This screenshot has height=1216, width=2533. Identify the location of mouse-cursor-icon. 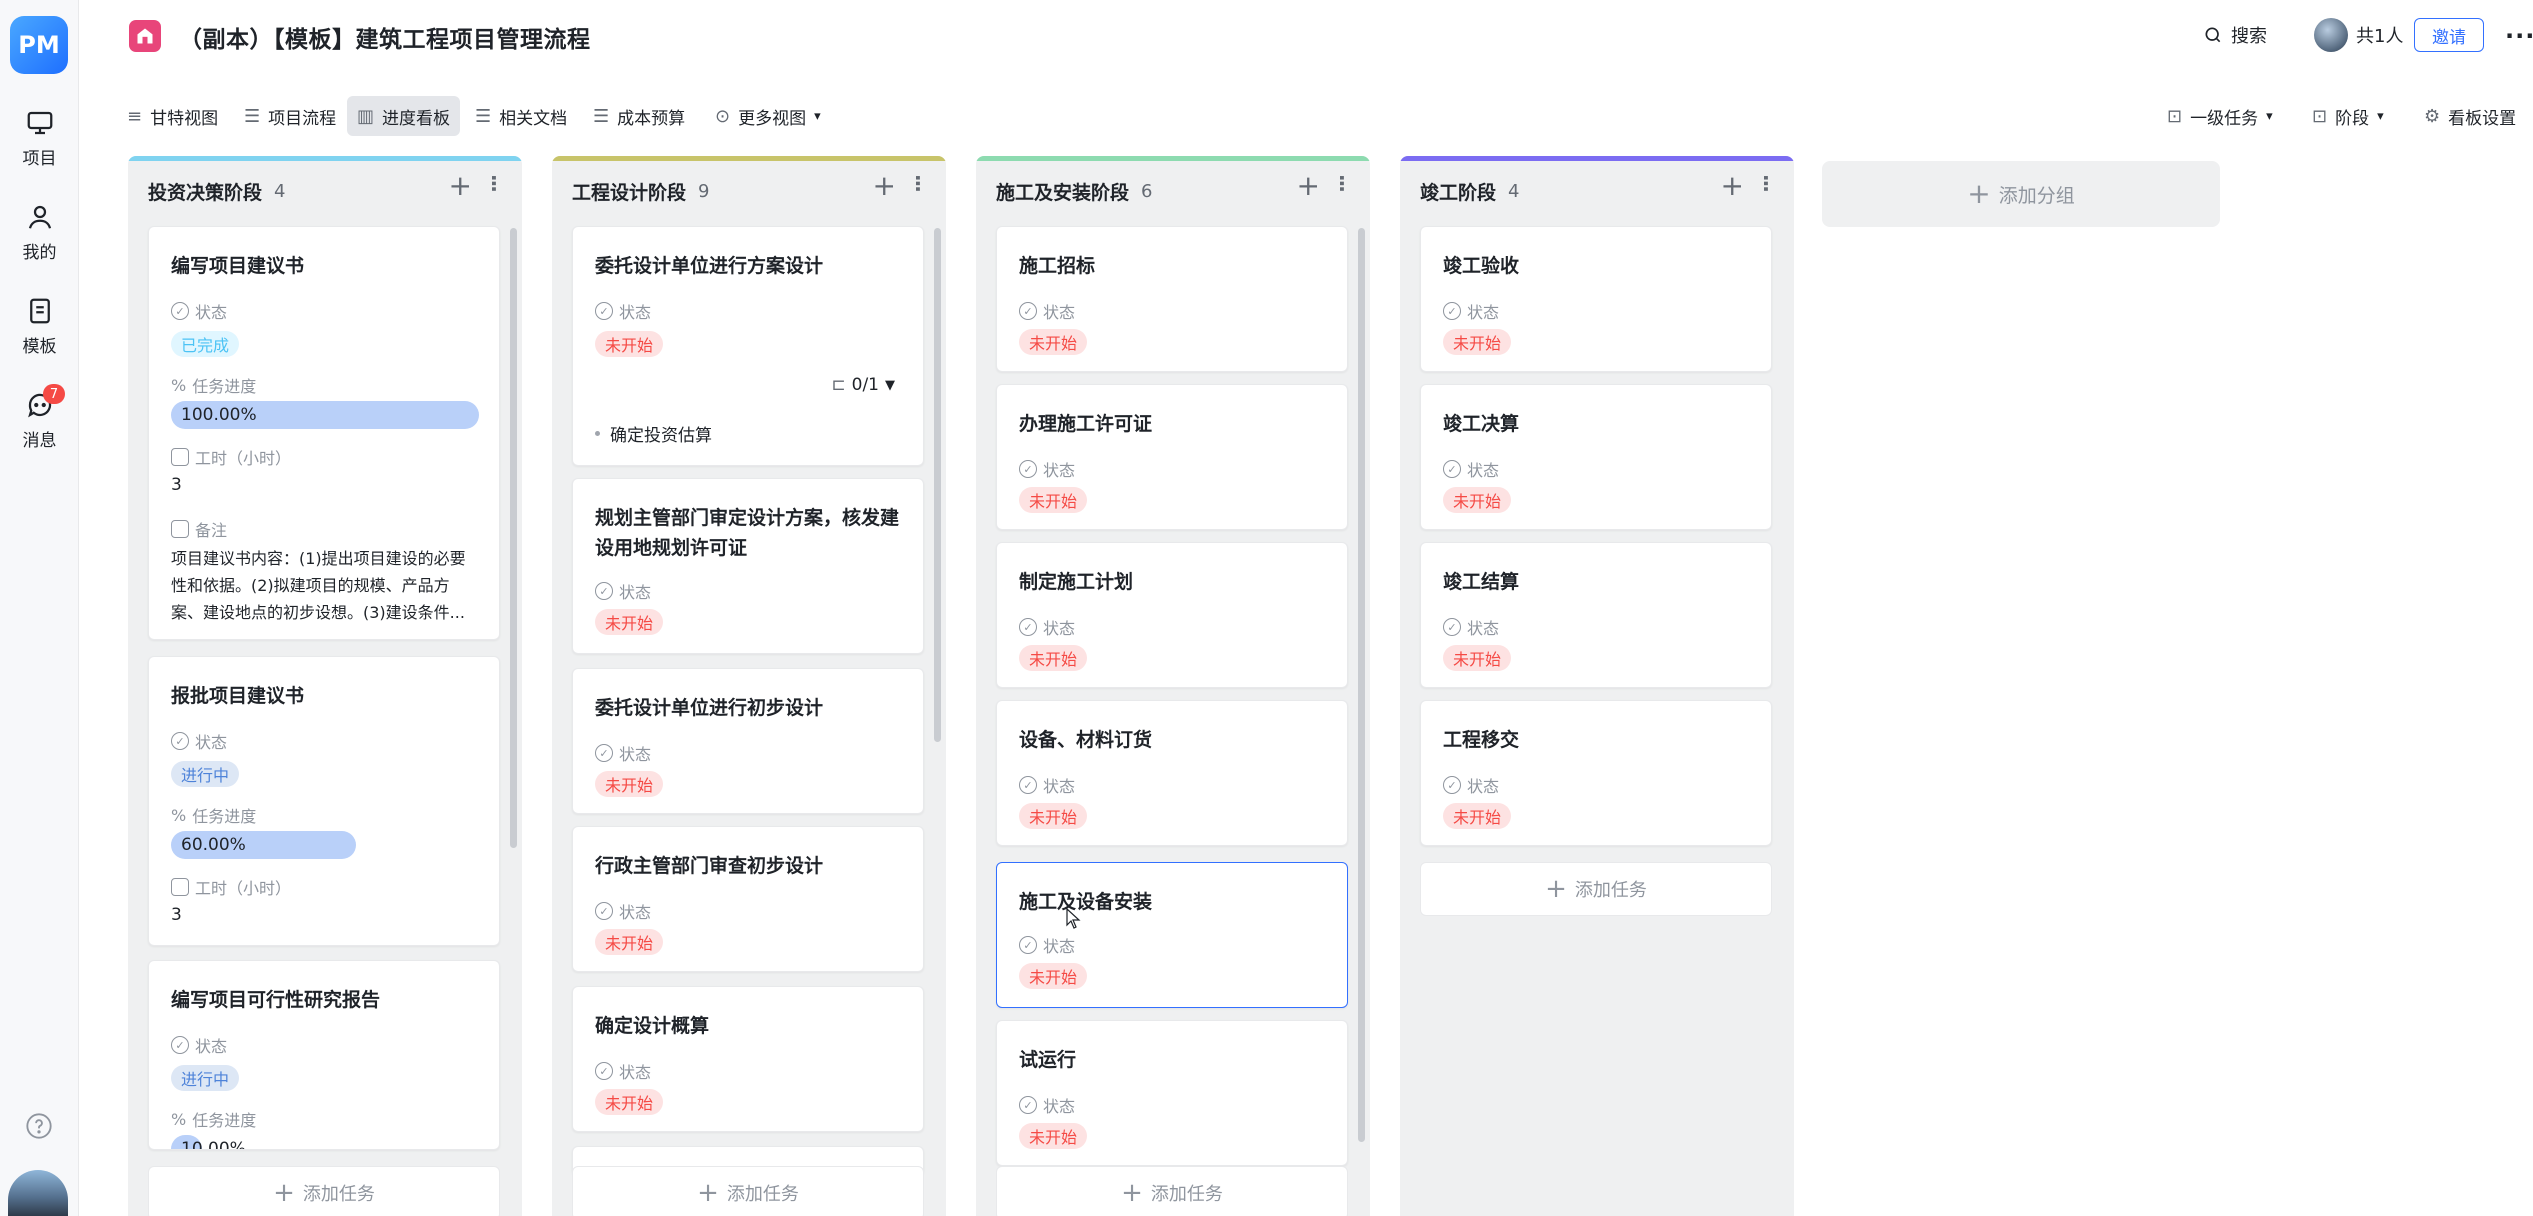
(1073, 918).